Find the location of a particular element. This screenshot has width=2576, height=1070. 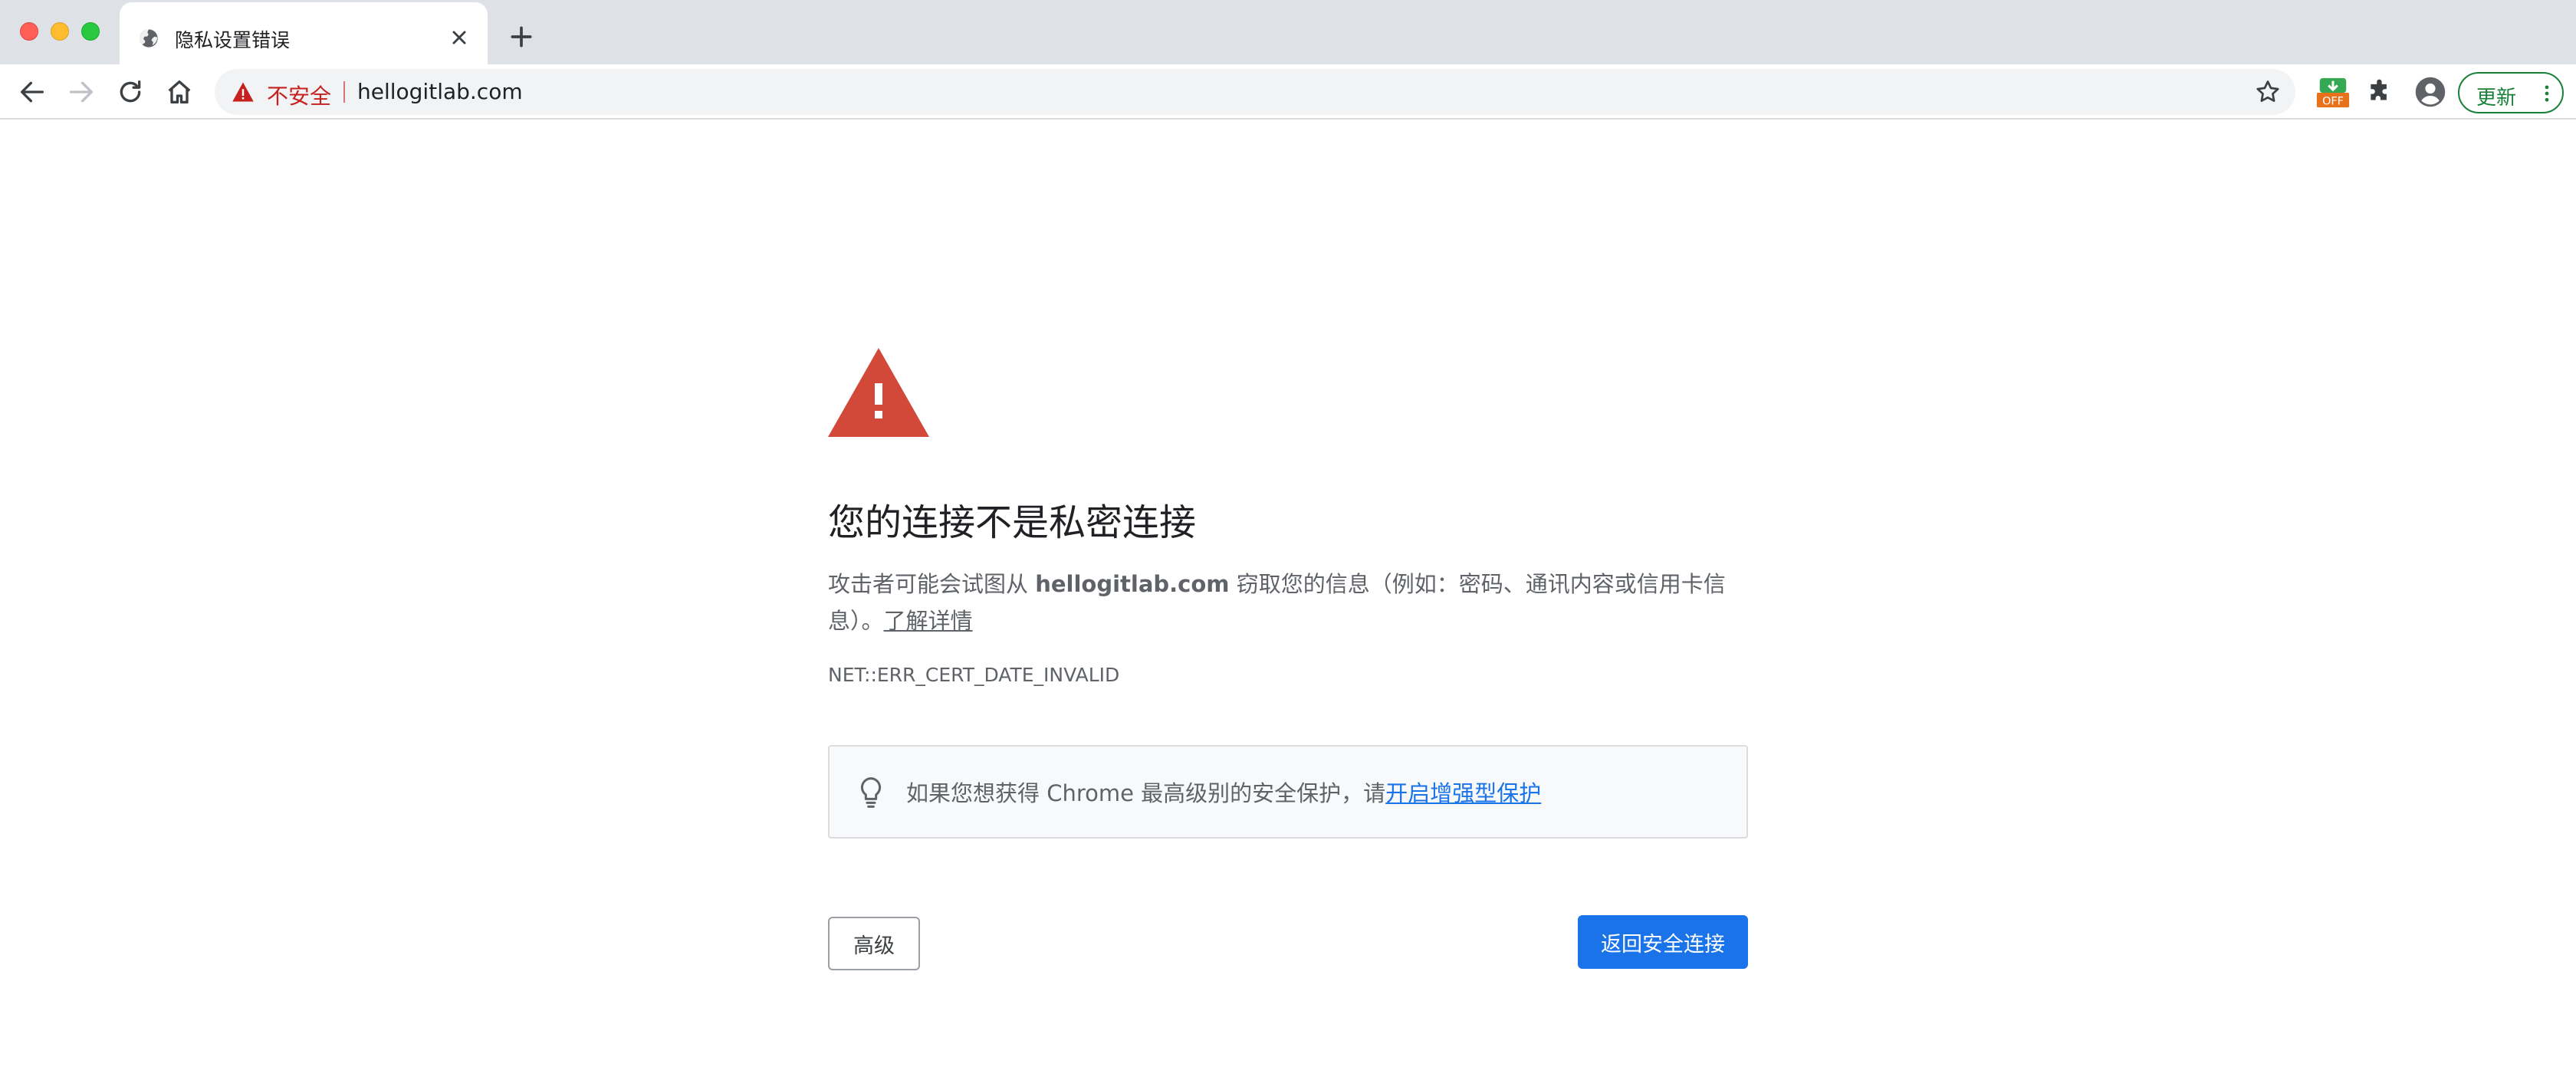

back-to-safety-button: 返回安全连接 is located at coordinates (1663, 942).